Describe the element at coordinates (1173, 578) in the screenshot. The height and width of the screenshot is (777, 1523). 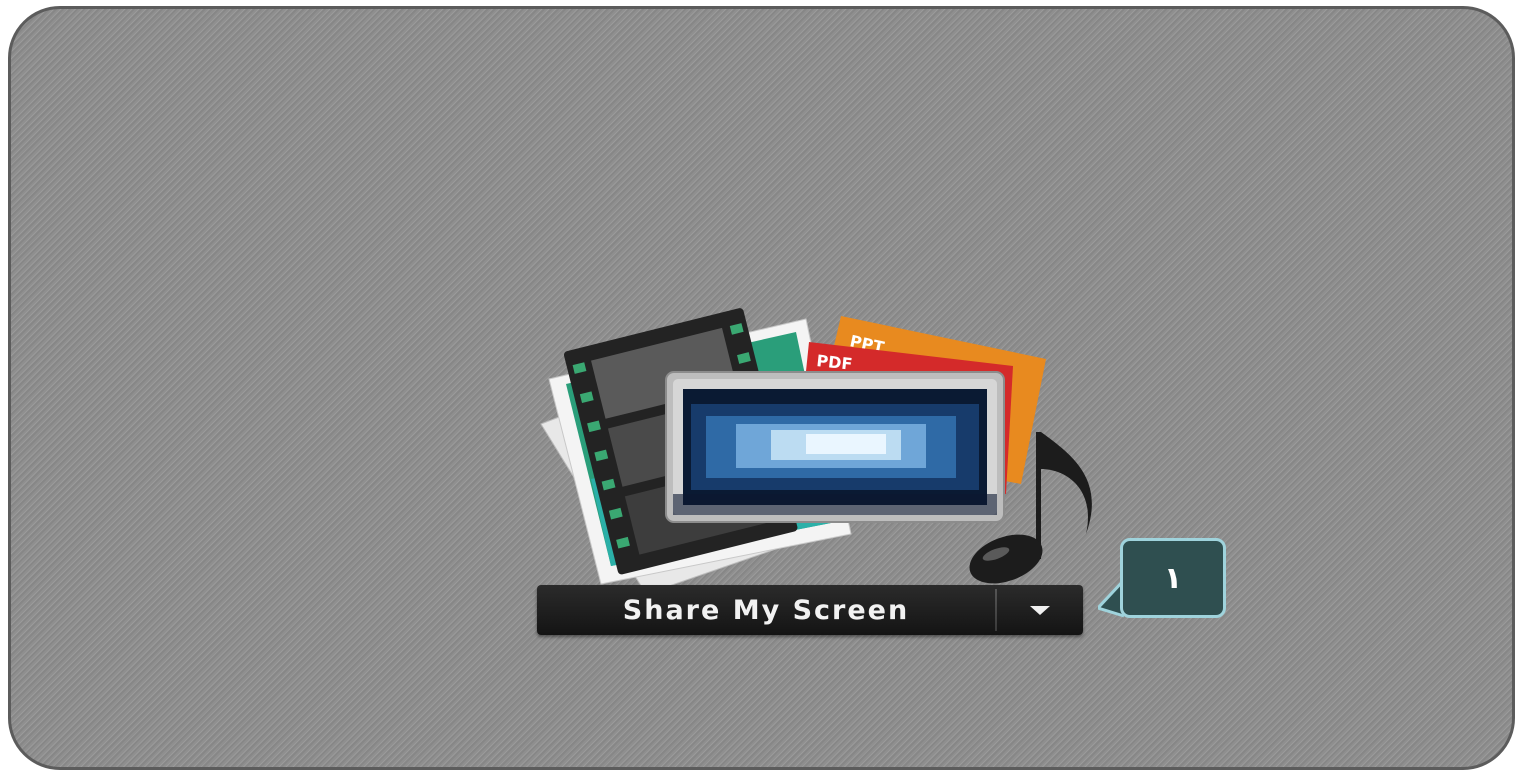
I see `step-number-callout: ١` at that location.